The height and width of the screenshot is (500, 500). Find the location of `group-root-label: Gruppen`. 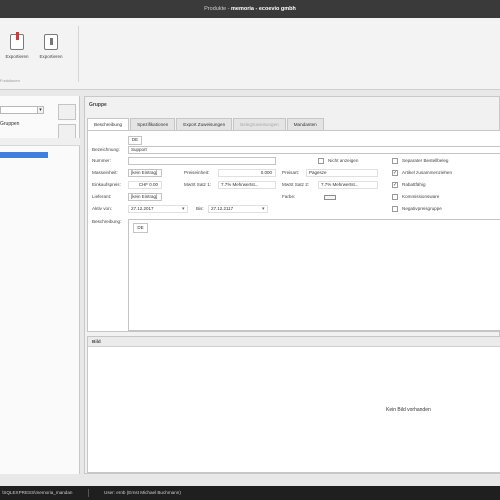

group-root-label: Gruppen is located at coordinates (9, 124).